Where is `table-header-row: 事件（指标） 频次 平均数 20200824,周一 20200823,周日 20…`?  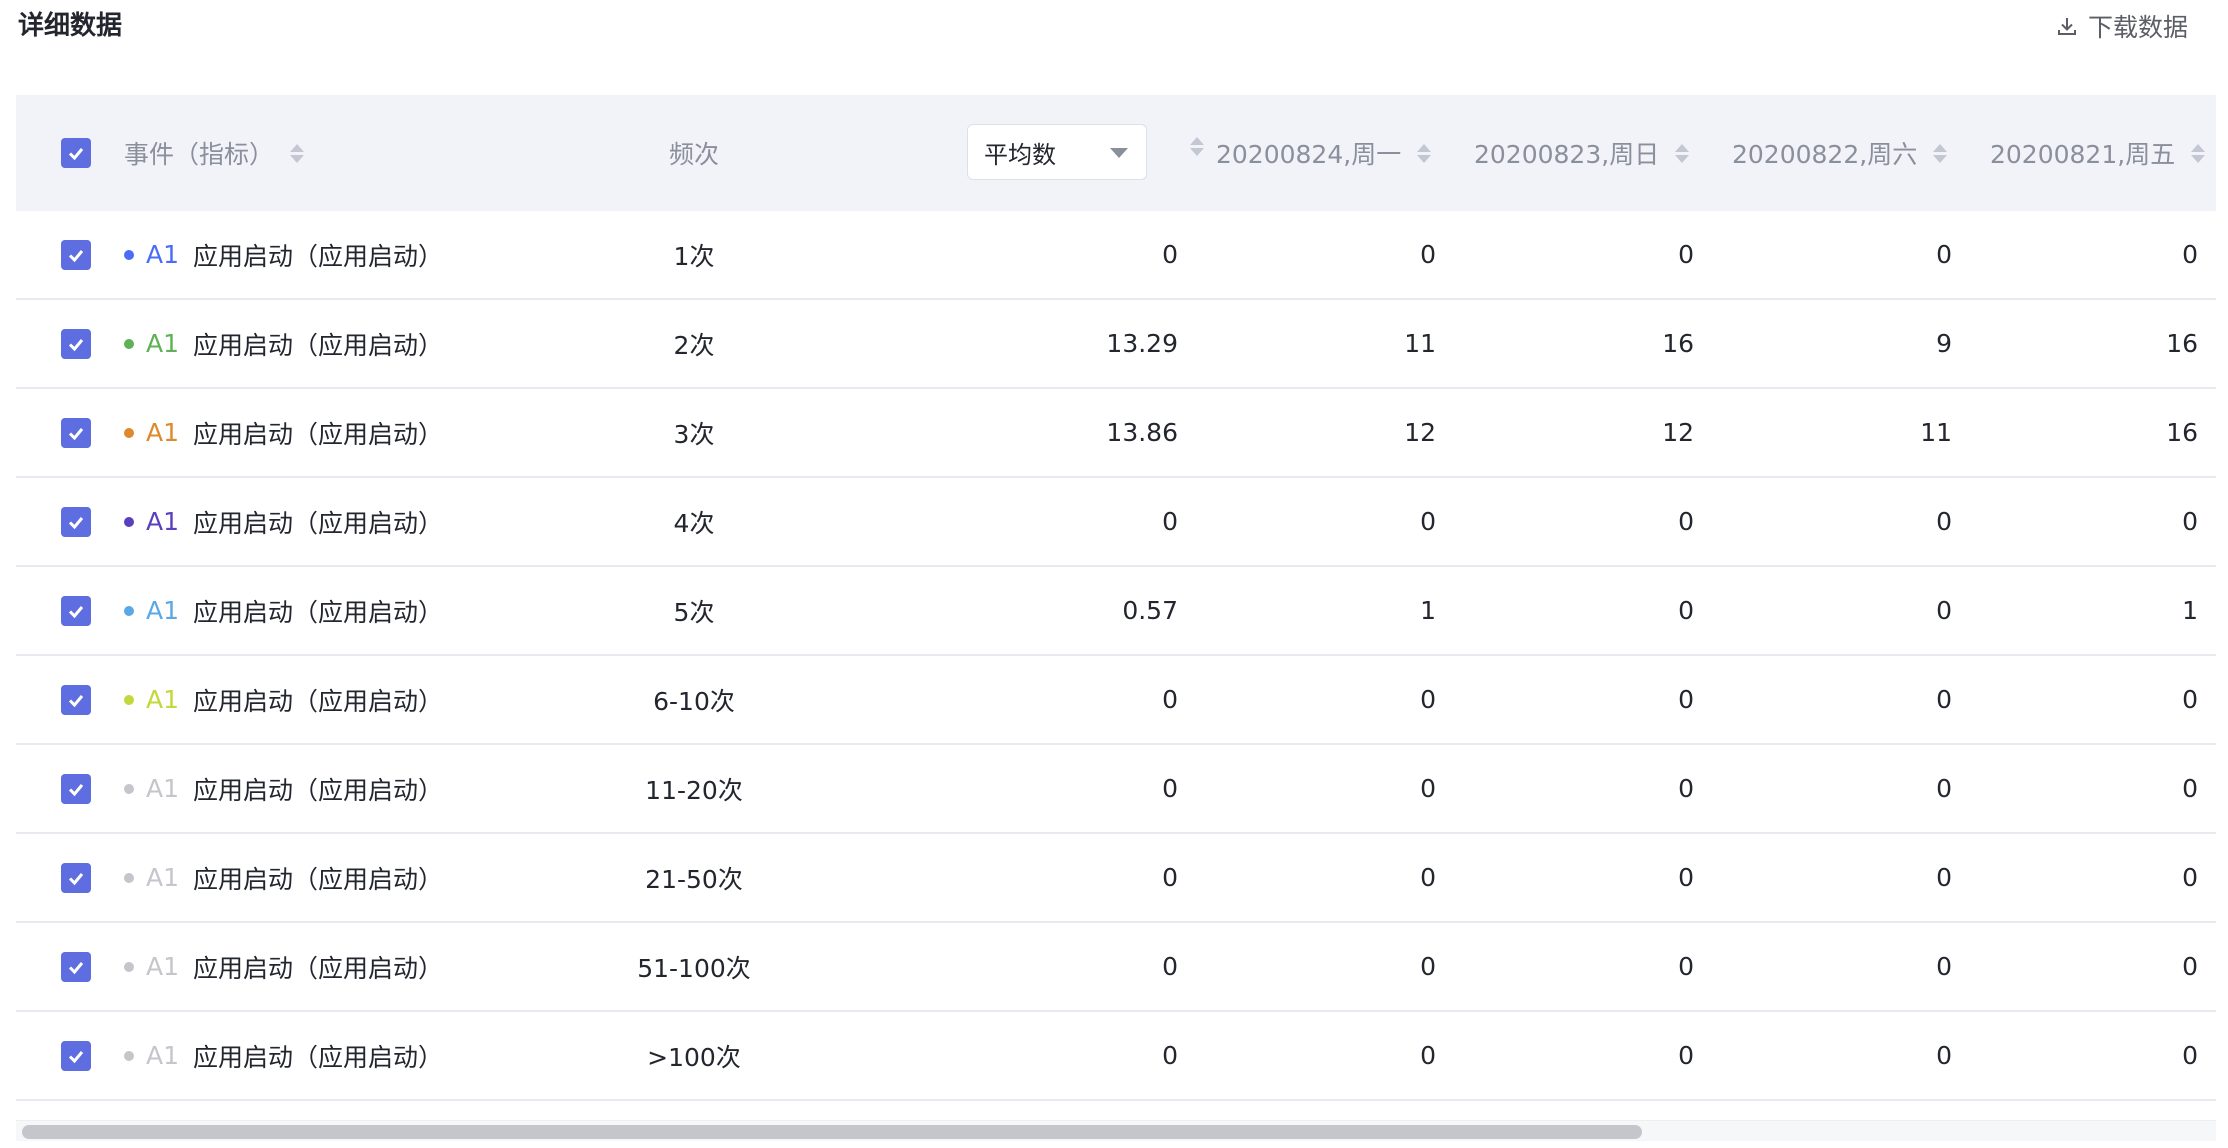
table-header-row: 事件（指标） 频次 平均数 20200824,周一 20200823,周日 20… is located at coordinates (1116, 153).